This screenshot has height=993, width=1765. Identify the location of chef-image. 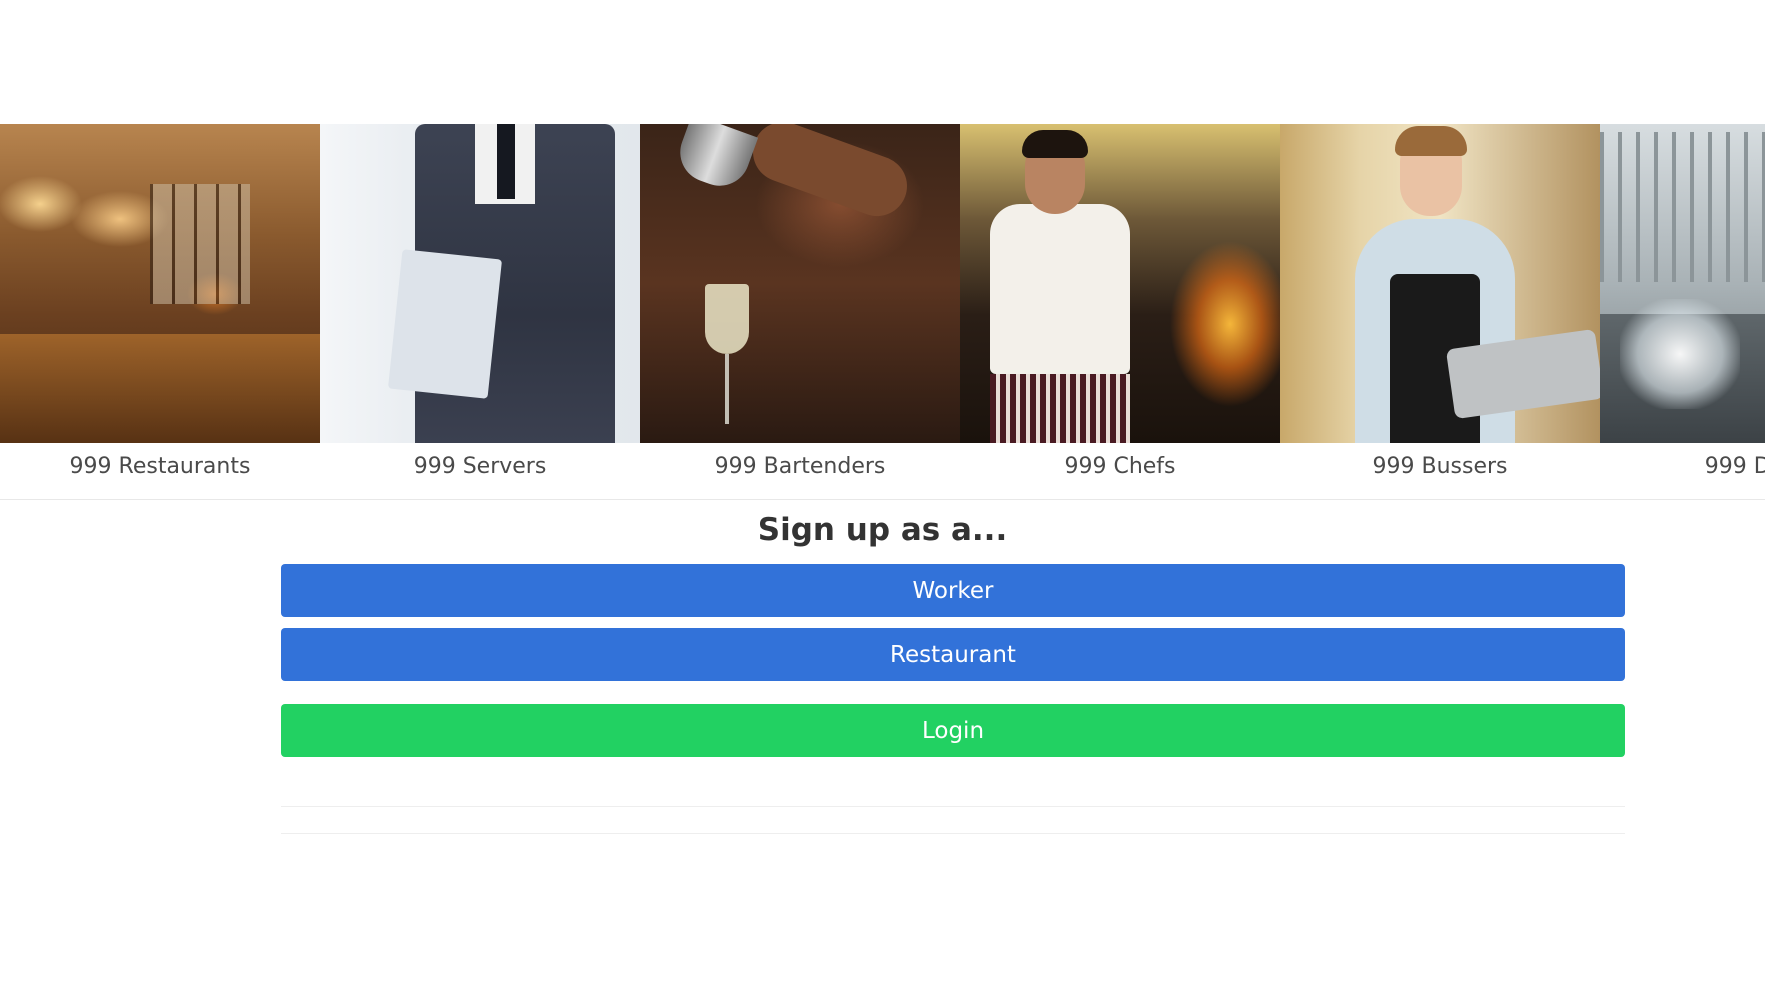
(1120, 283).